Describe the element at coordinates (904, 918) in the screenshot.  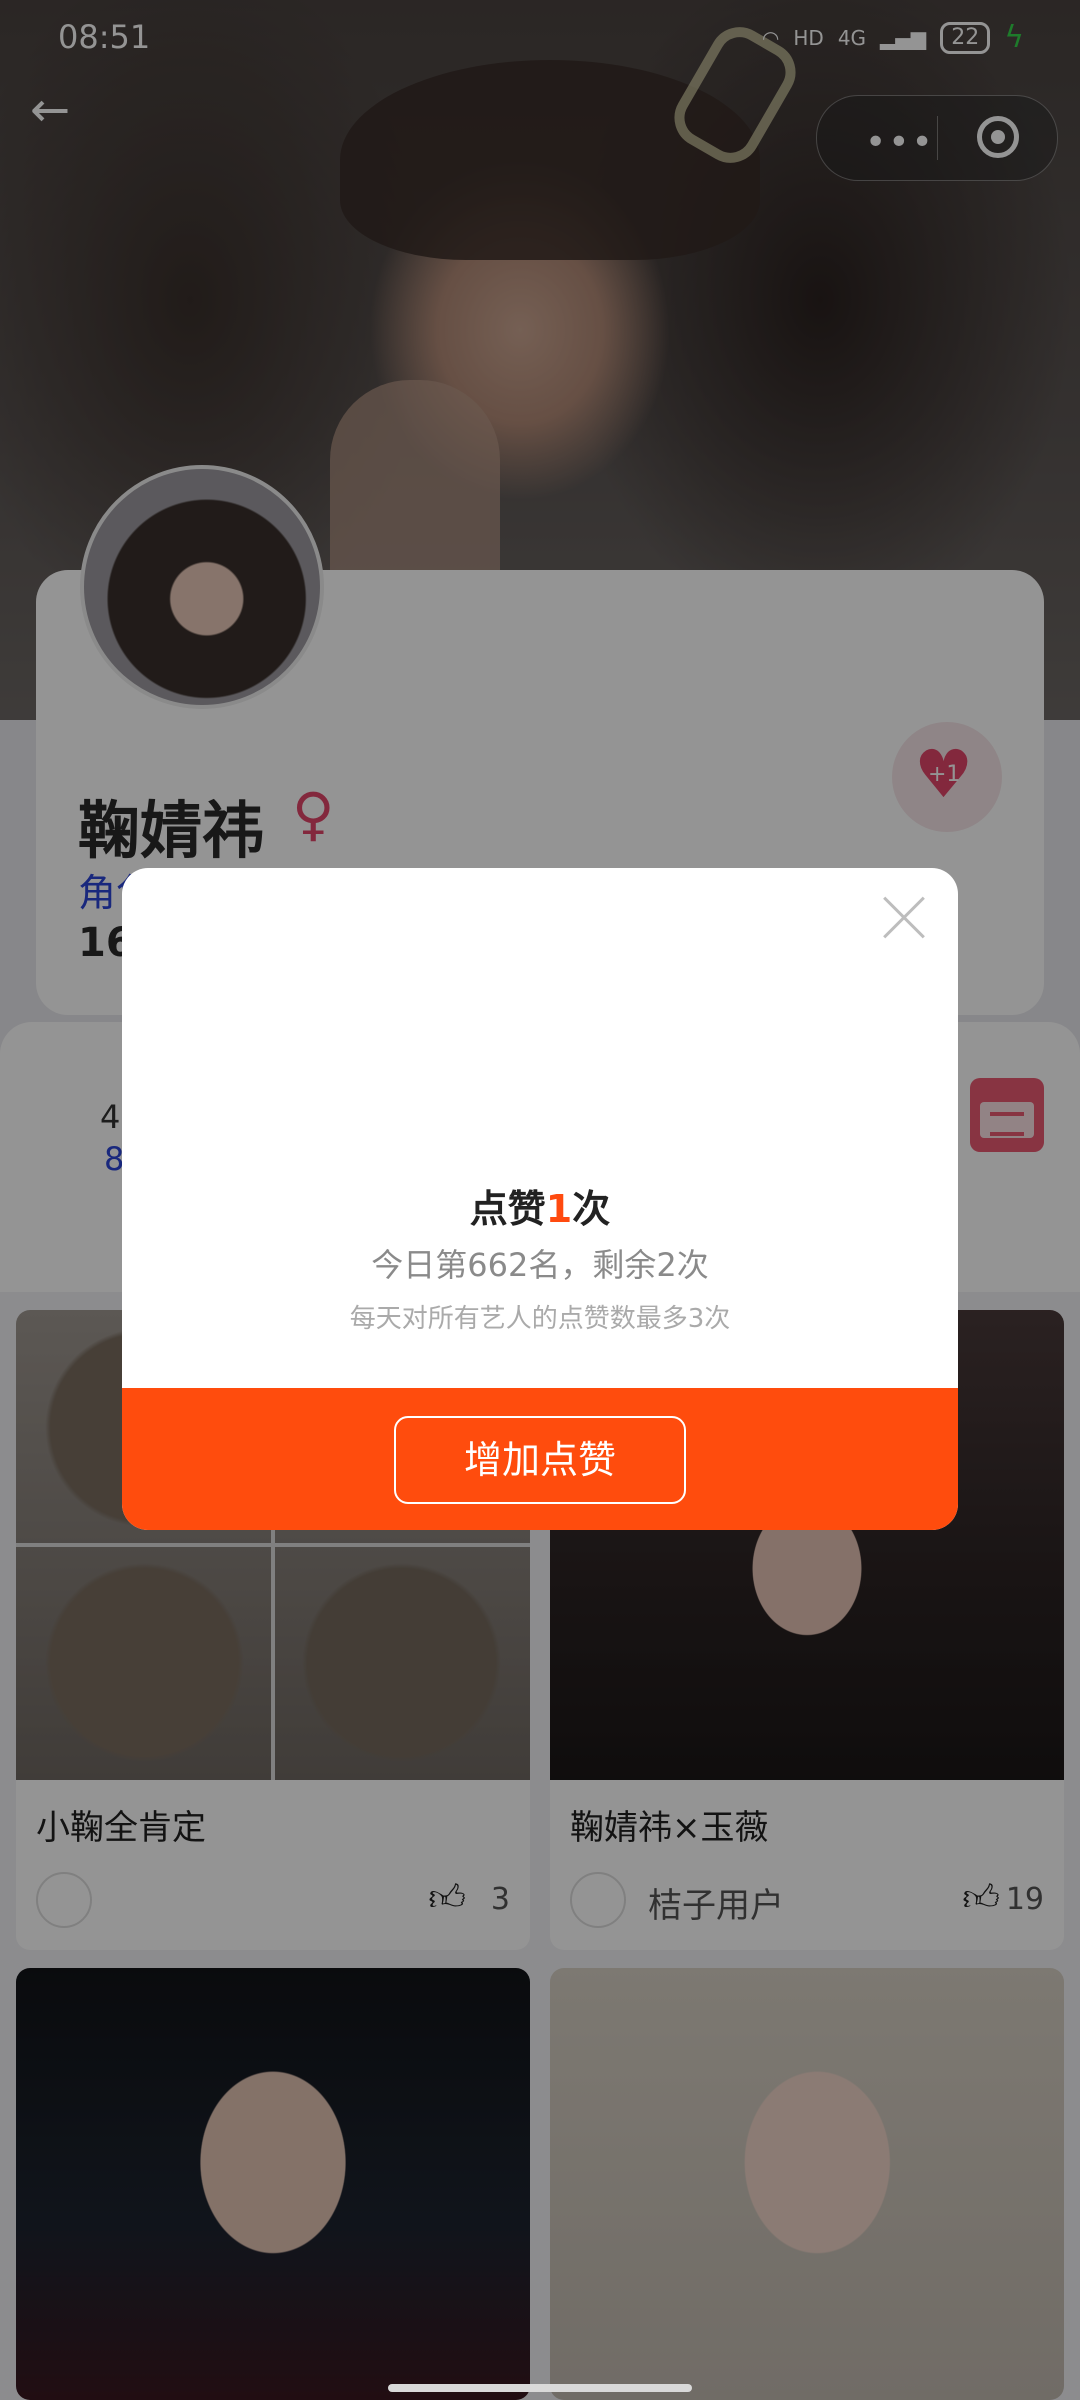
I see `close-icon` at that location.